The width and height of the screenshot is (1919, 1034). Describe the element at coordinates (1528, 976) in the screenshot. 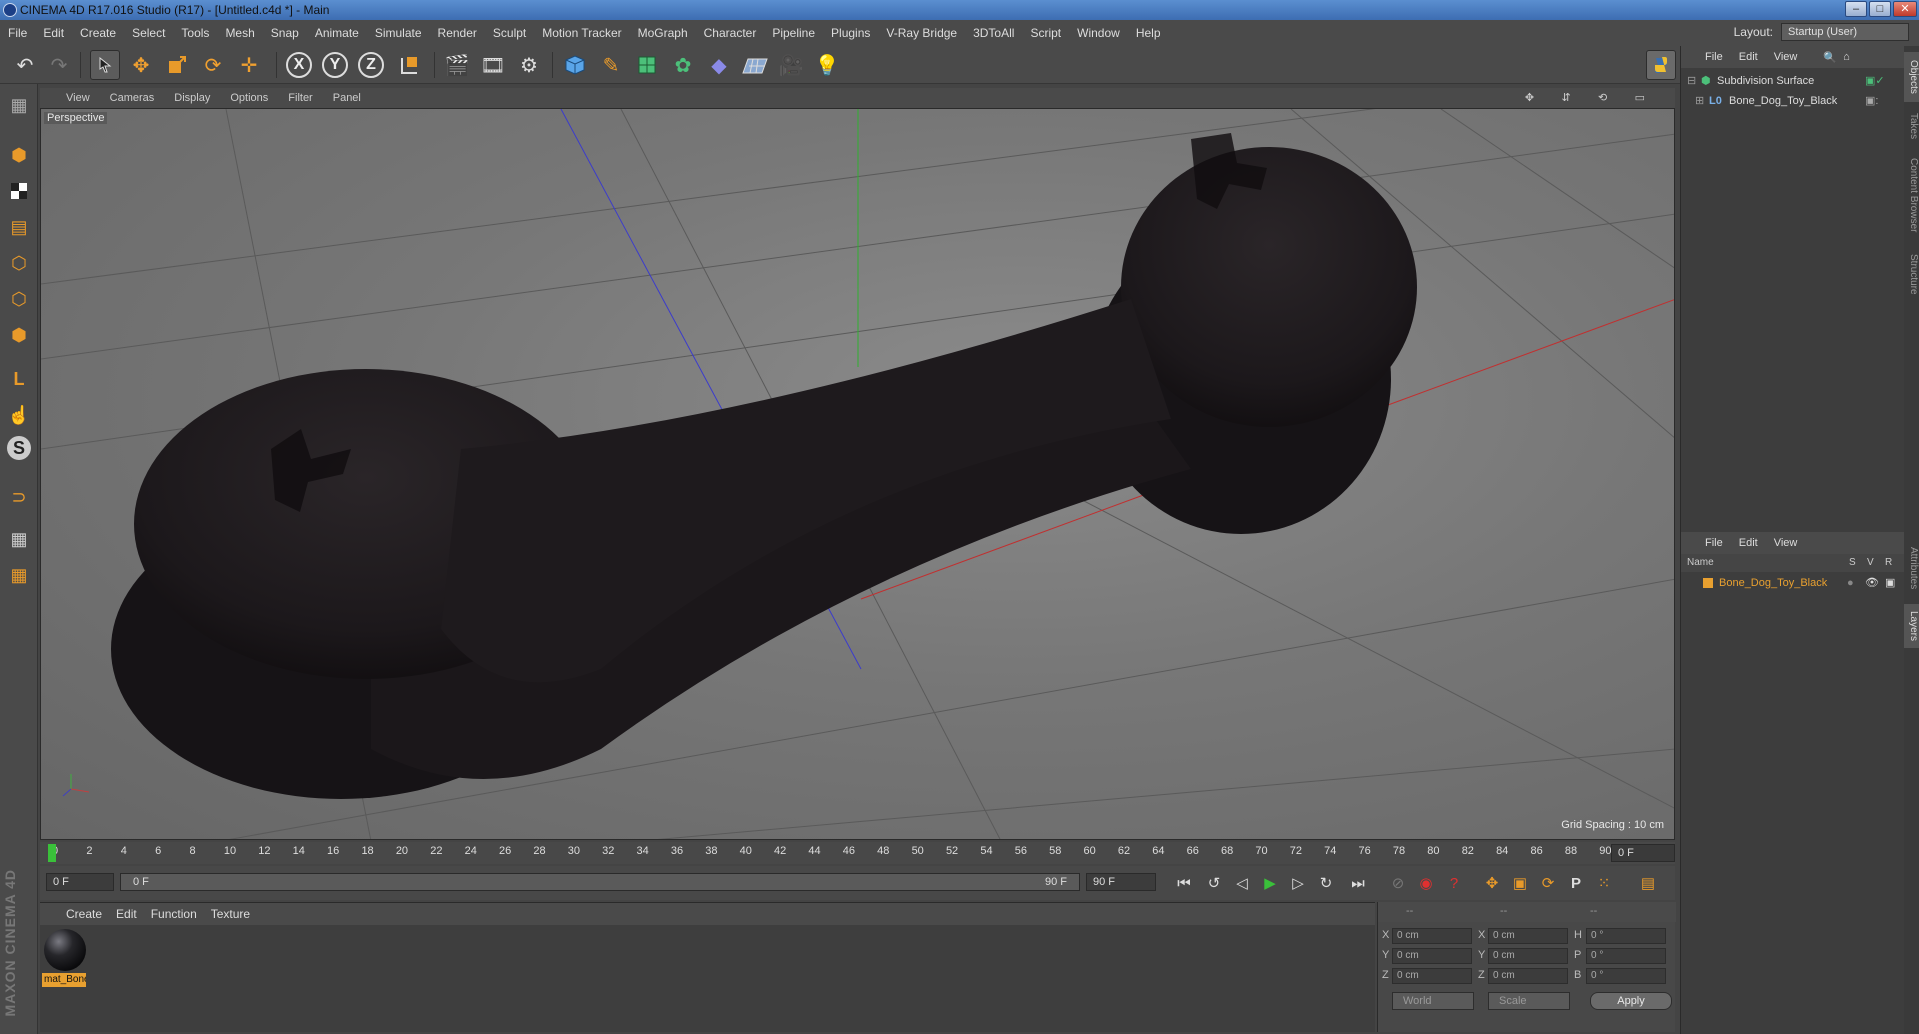

I see `size-z-field: 0 cm` at that location.